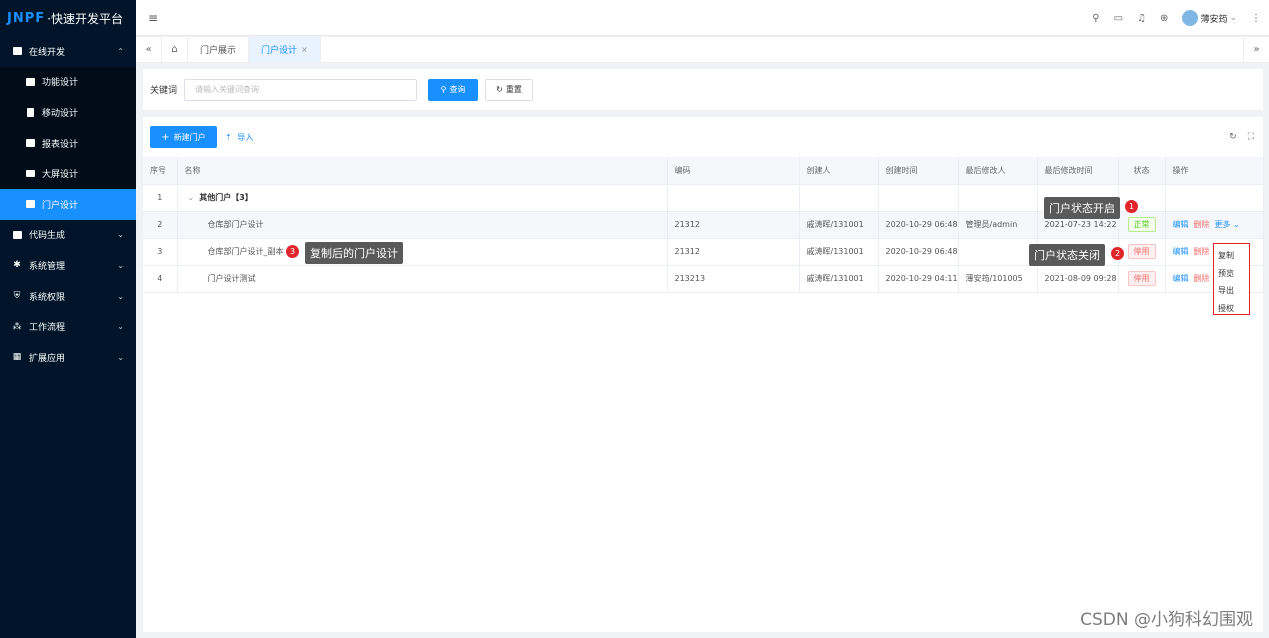  I want to click on menu-toggle-icon: ≡, so click(153, 18).